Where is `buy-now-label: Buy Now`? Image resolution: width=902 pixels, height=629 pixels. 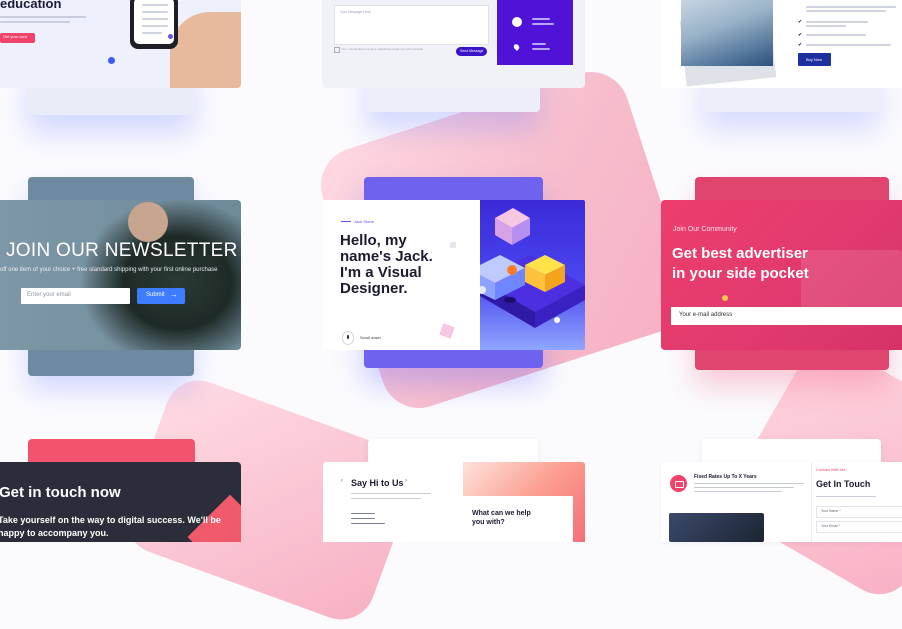 buy-now-label: Buy Now is located at coordinates (814, 59).